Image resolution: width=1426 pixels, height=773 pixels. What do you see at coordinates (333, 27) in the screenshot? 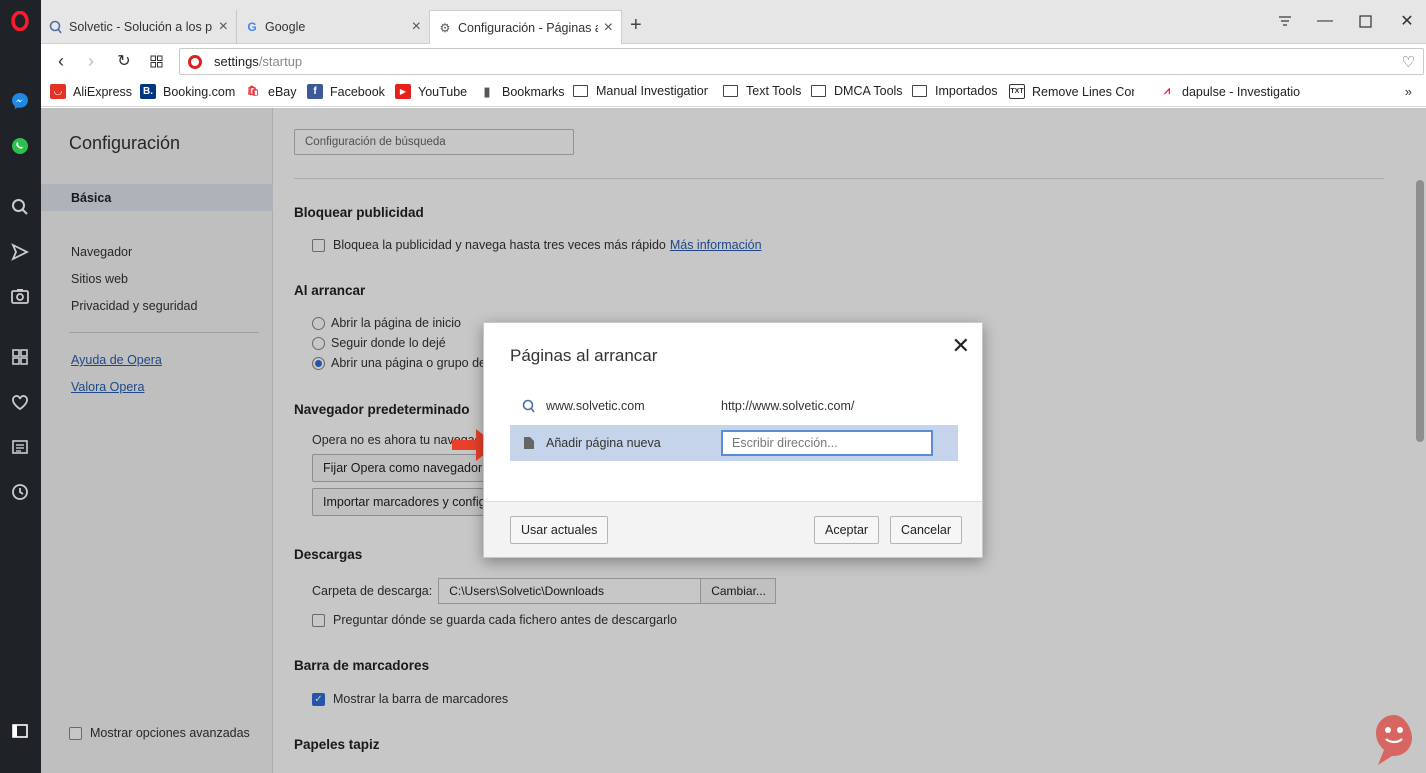
I see `tab-google: G Google ×` at bounding box center [333, 27].